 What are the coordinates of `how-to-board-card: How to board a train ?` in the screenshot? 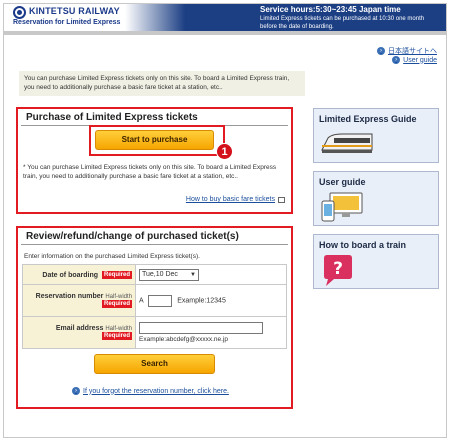 It's located at (376, 261).